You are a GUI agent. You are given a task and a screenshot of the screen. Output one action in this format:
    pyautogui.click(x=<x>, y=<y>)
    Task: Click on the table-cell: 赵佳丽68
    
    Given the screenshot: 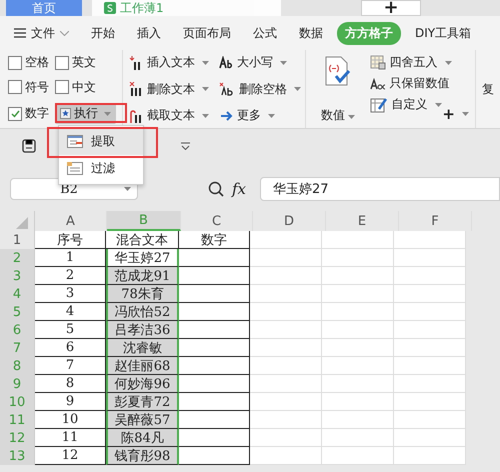 What is the action you would take?
    pyautogui.click(x=142, y=366)
    